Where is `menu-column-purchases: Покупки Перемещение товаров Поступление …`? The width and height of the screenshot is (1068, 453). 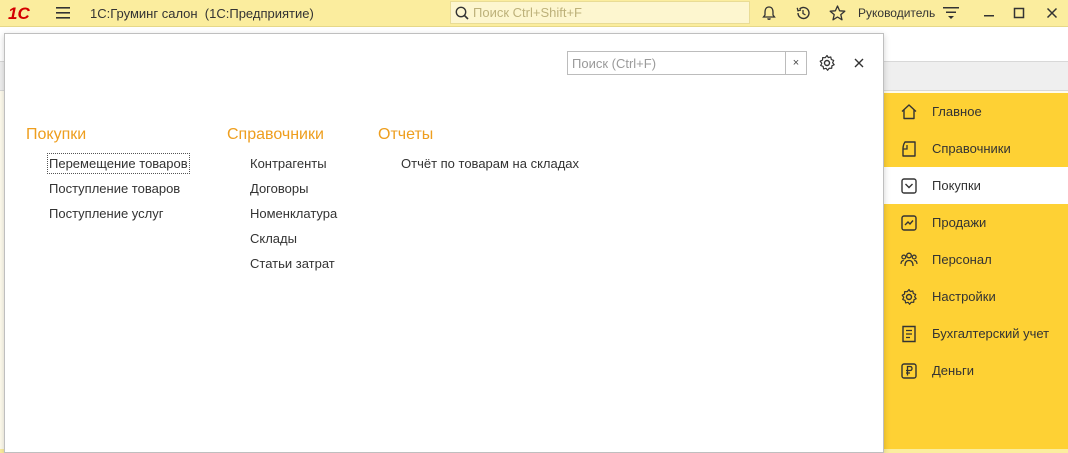
menu-column-purchases: Покупки Перемещение товаров Поступление … is located at coordinates (108, 176).